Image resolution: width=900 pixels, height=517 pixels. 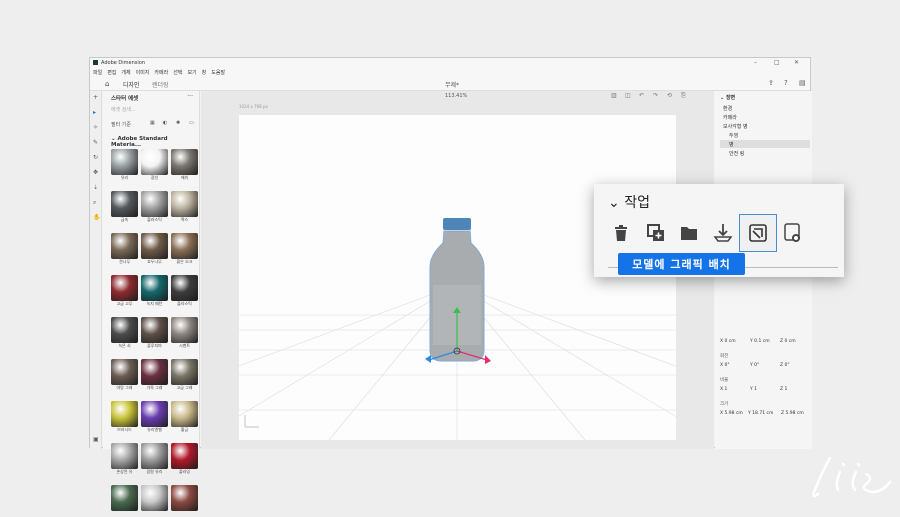 I want to click on select-tool-icon: ▸, so click(x=94, y=112).